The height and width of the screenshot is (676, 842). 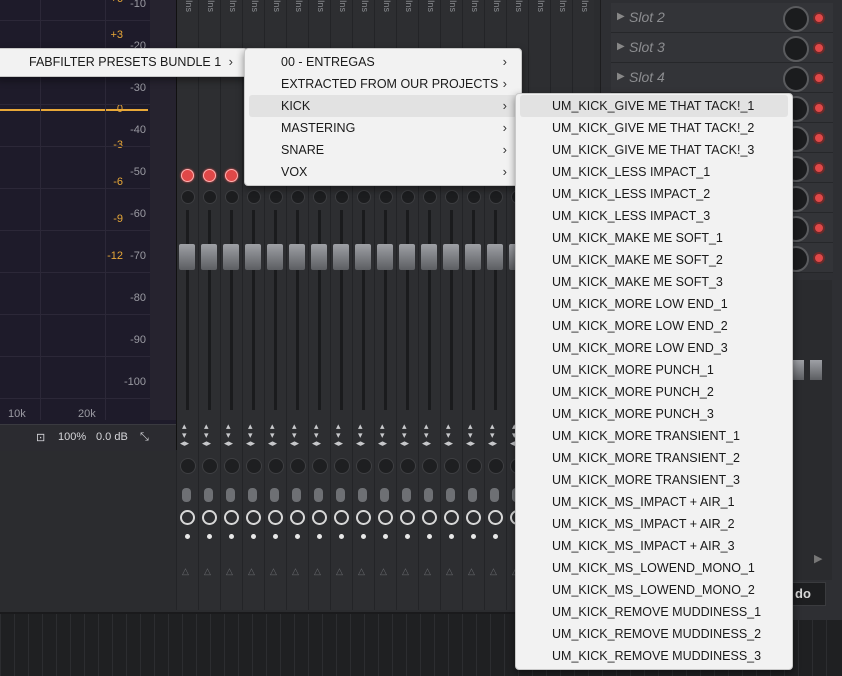 What do you see at coordinates (654, 612) in the screenshot?
I see `menu-item: UM_KICK_REMOVE MUDDINESS_1` at bounding box center [654, 612].